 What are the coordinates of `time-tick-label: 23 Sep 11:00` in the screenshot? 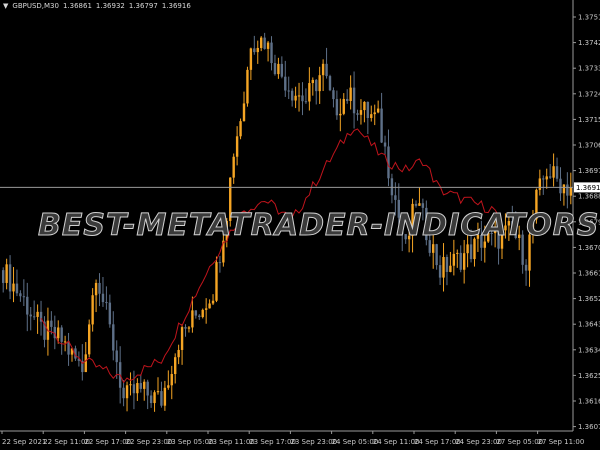 It's located at (231, 442).